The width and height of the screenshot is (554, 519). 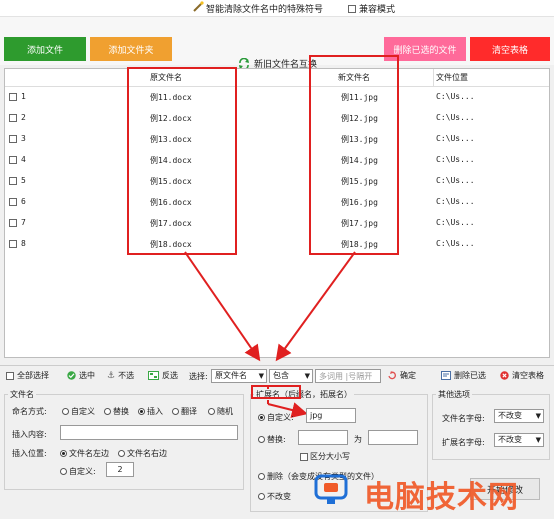 What do you see at coordinates (10, 375) in the screenshot?
I see `select-all-box` at bounding box center [10, 375].